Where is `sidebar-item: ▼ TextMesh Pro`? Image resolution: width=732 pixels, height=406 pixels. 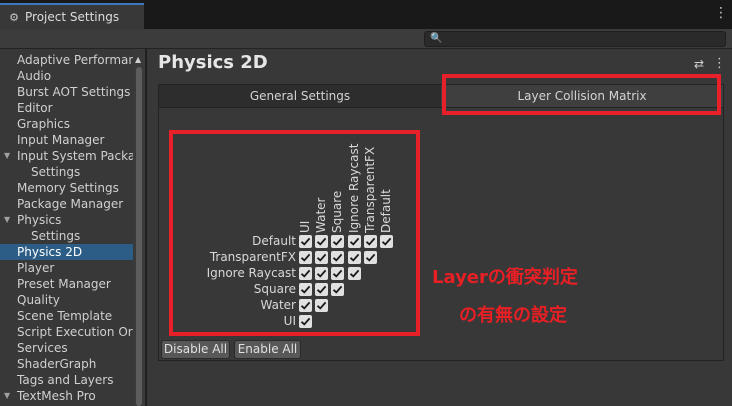 sidebar-item: ▼ TextMesh Pro is located at coordinates (66, 396).